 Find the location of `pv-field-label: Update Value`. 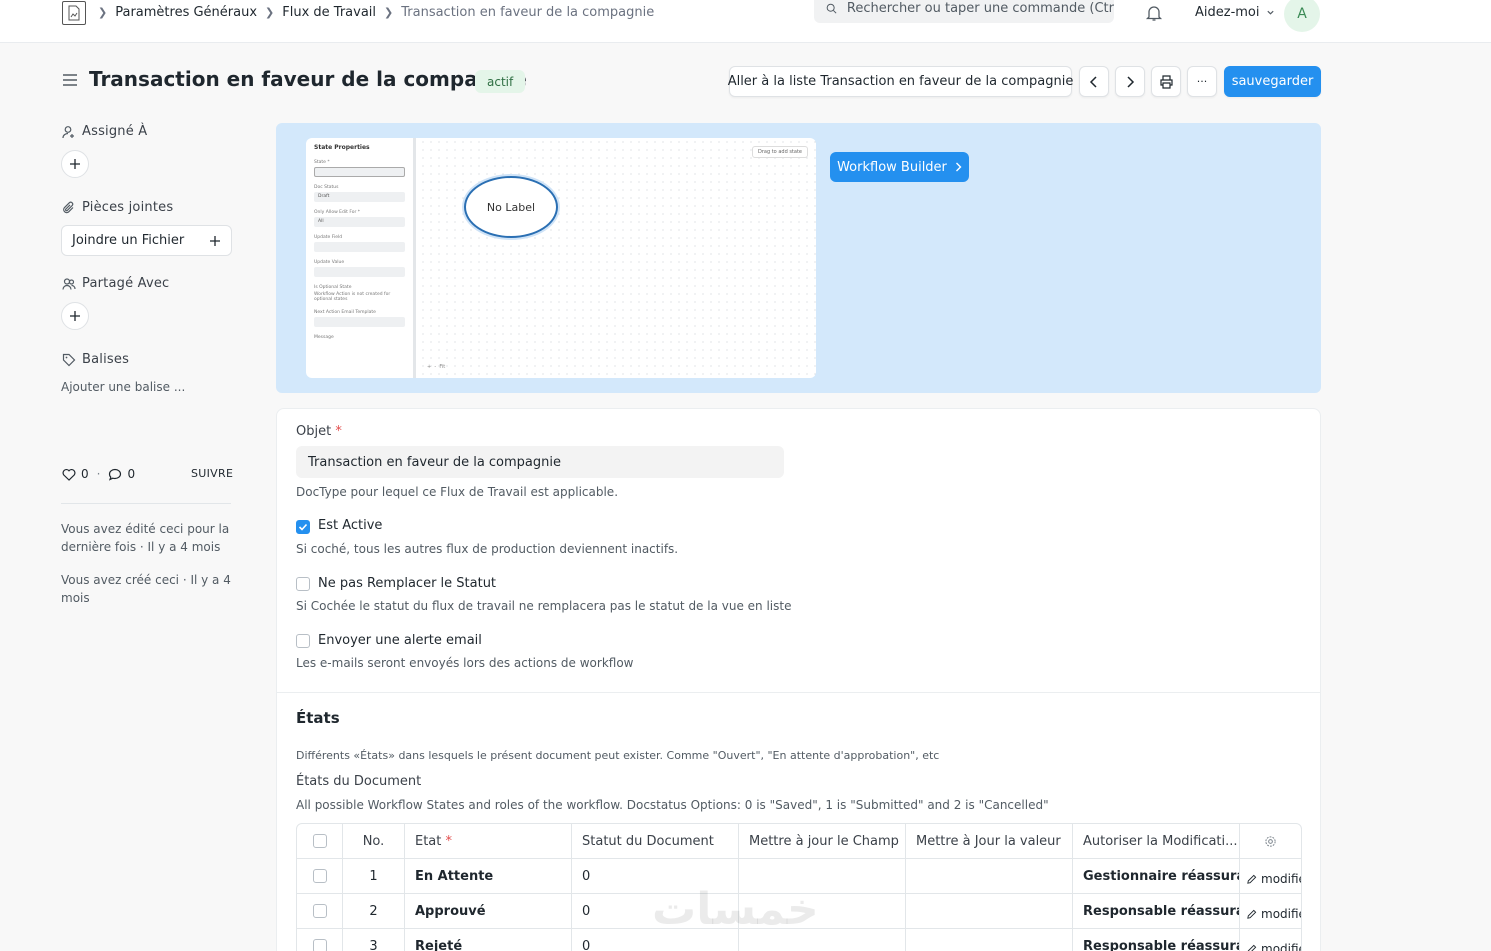

pv-field-label: Update Value is located at coordinates (329, 262).